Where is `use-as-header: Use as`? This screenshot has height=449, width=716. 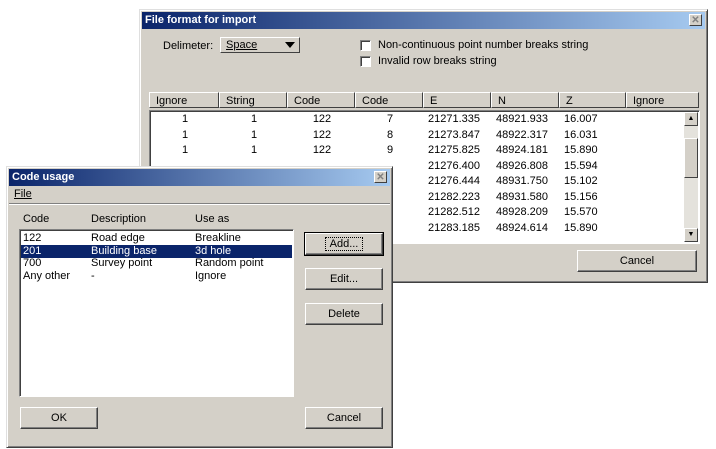 use-as-header: Use as is located at coordinates (212, 219).